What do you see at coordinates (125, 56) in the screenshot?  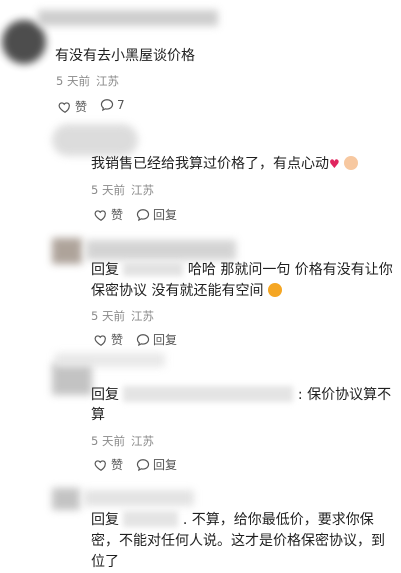 I see `comment-text: 有没有去小黑屋谈价格` at bounding box center [125, 56].